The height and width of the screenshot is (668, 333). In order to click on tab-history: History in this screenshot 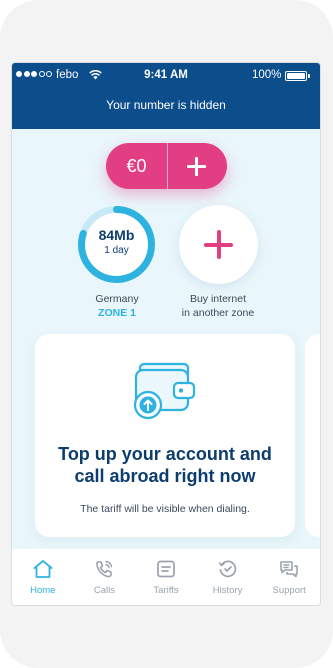, I will do `click(228, 577)`.